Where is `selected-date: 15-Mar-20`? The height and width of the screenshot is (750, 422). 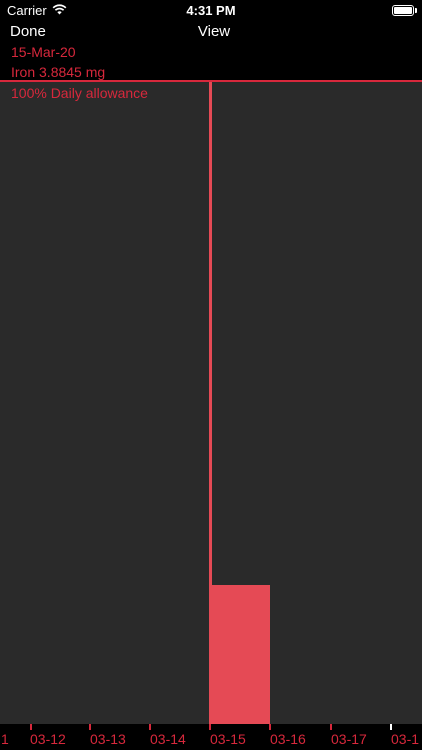
selected-date: 15-Mar-20 is located at coordinates (43, 52).